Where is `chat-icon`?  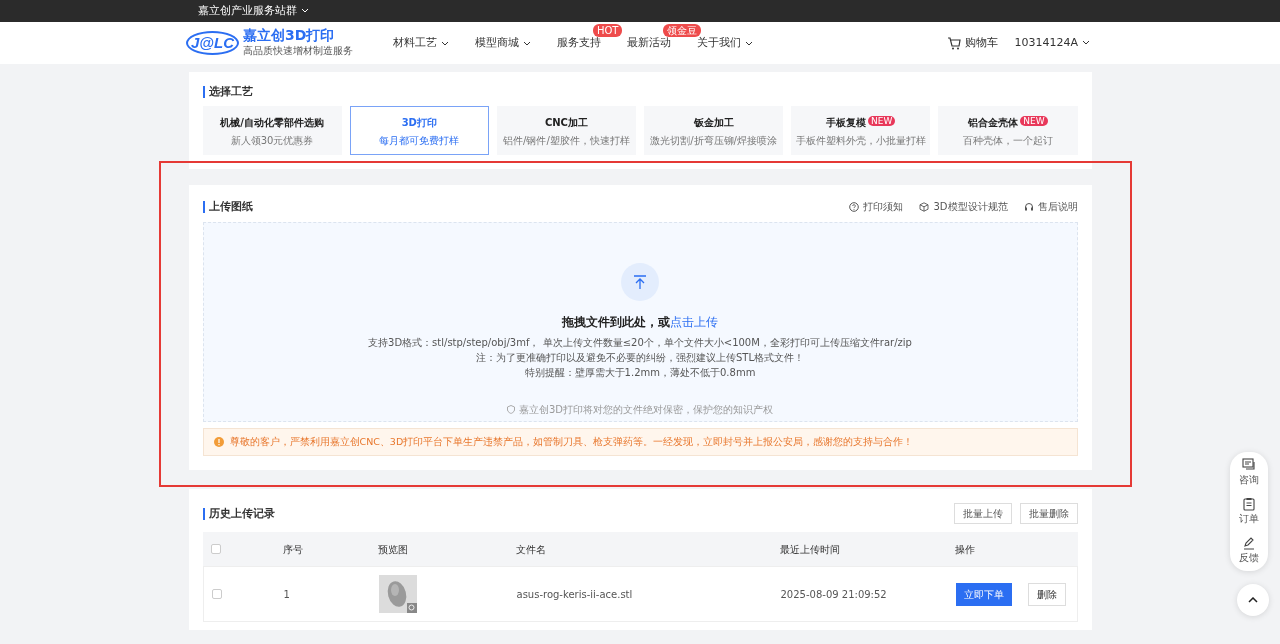 chat-icon is located at coordinates (1249, 465).